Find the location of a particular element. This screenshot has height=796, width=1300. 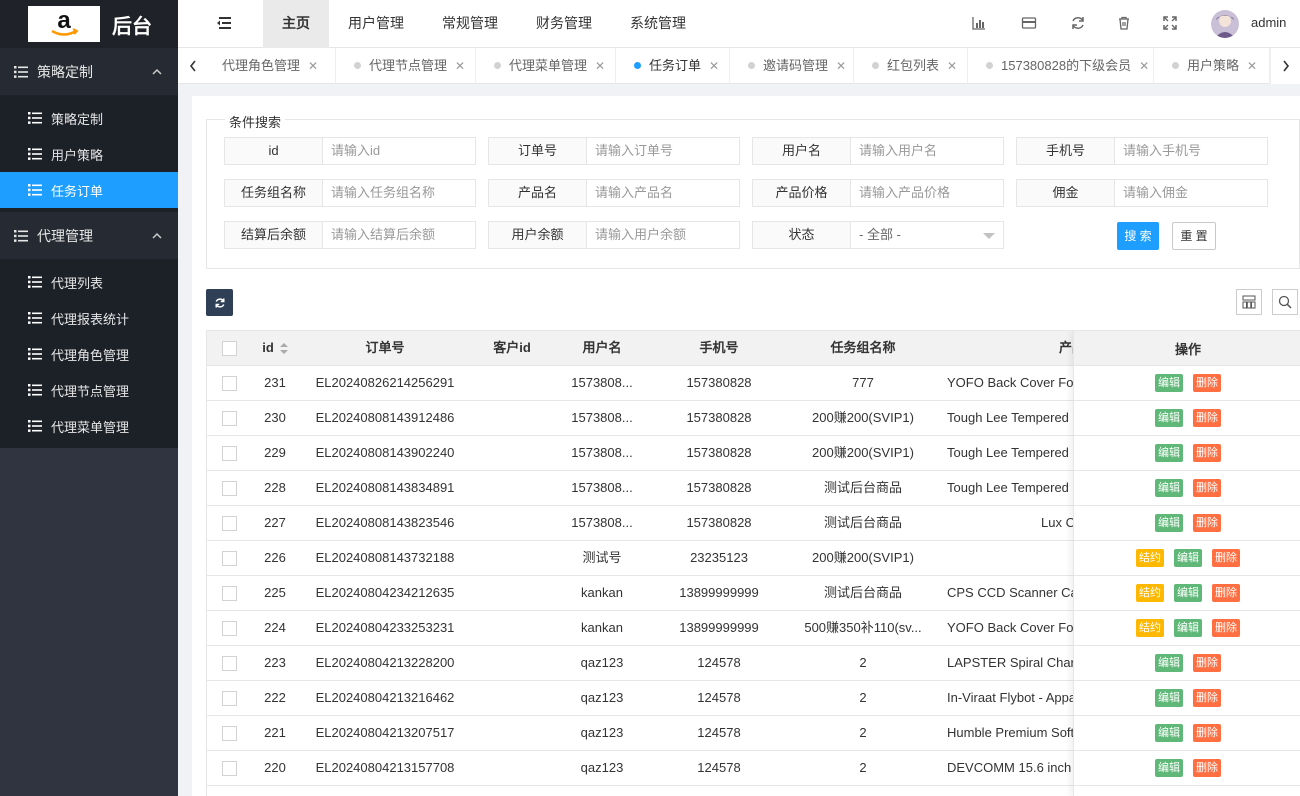

tab-item: 邀请码管理 ✕ is located at coordinates (792, 66).